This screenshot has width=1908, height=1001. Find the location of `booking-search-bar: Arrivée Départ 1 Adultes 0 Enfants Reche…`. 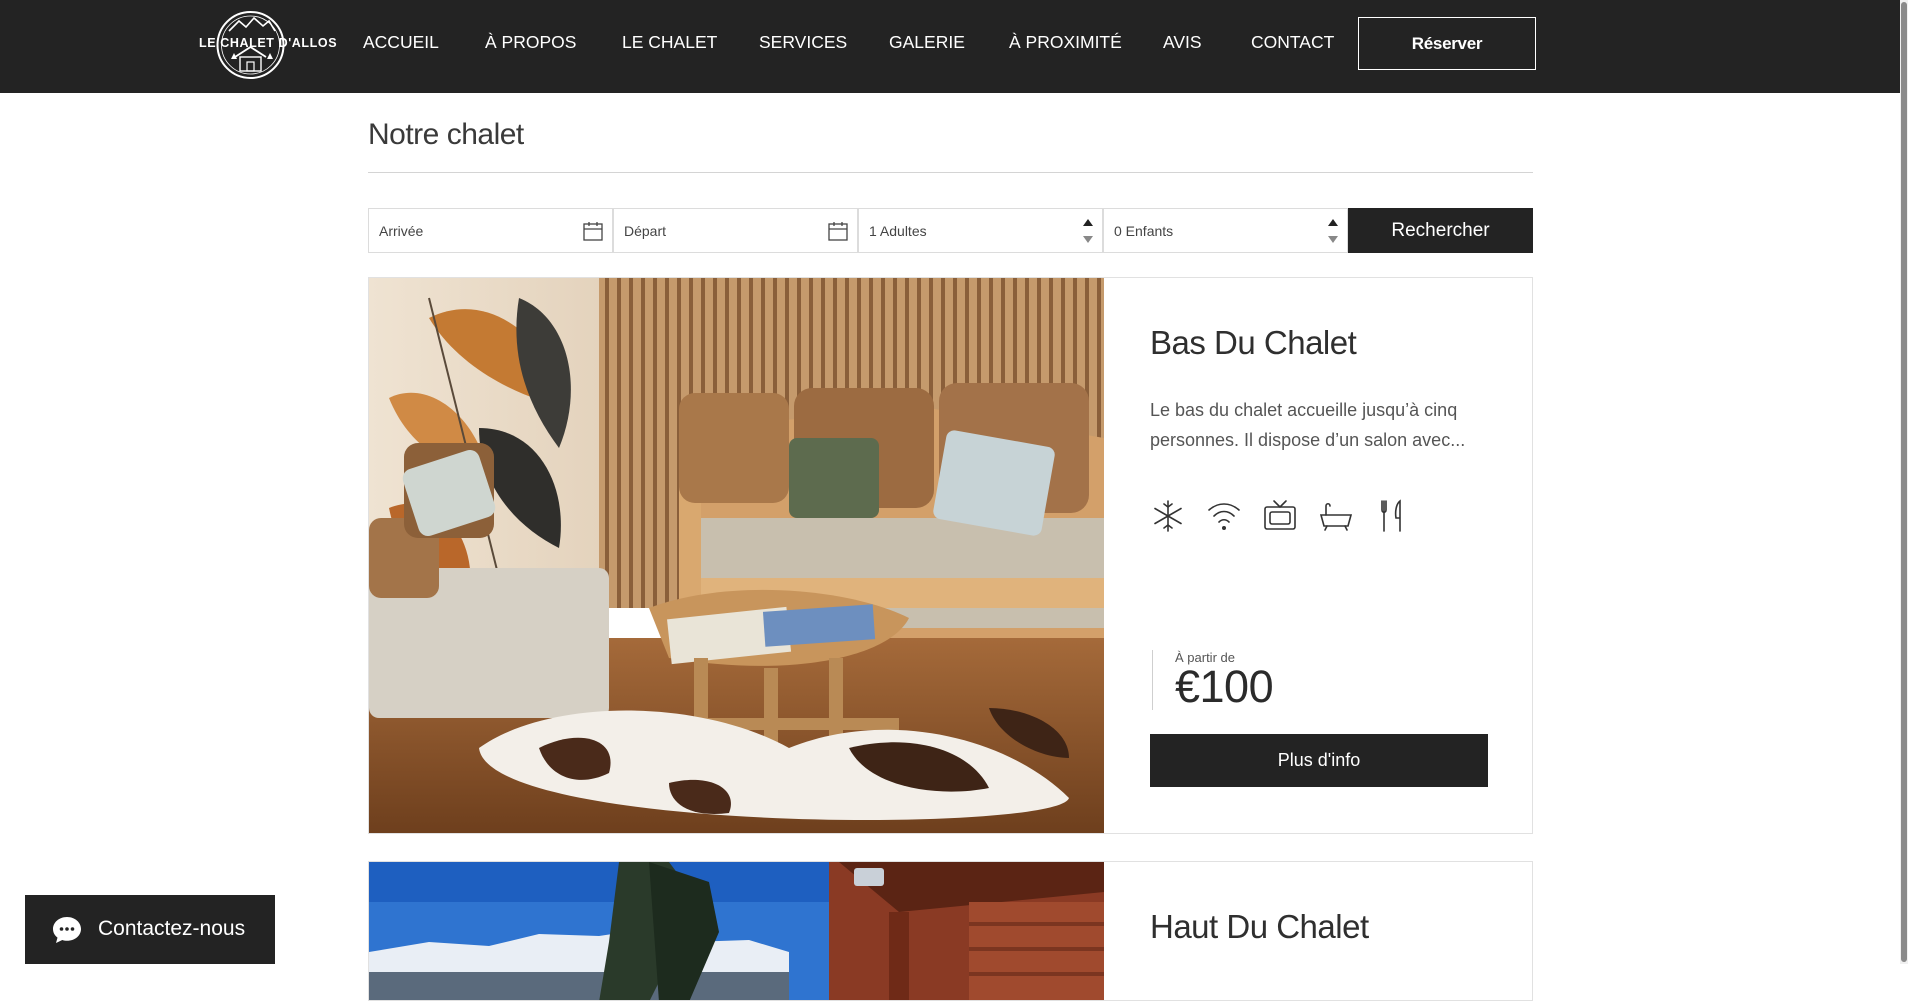

booking-search-bar: Arrivée Départ 1 Adultes 0 Enfants Reche… is located at coordinates (950, 230).